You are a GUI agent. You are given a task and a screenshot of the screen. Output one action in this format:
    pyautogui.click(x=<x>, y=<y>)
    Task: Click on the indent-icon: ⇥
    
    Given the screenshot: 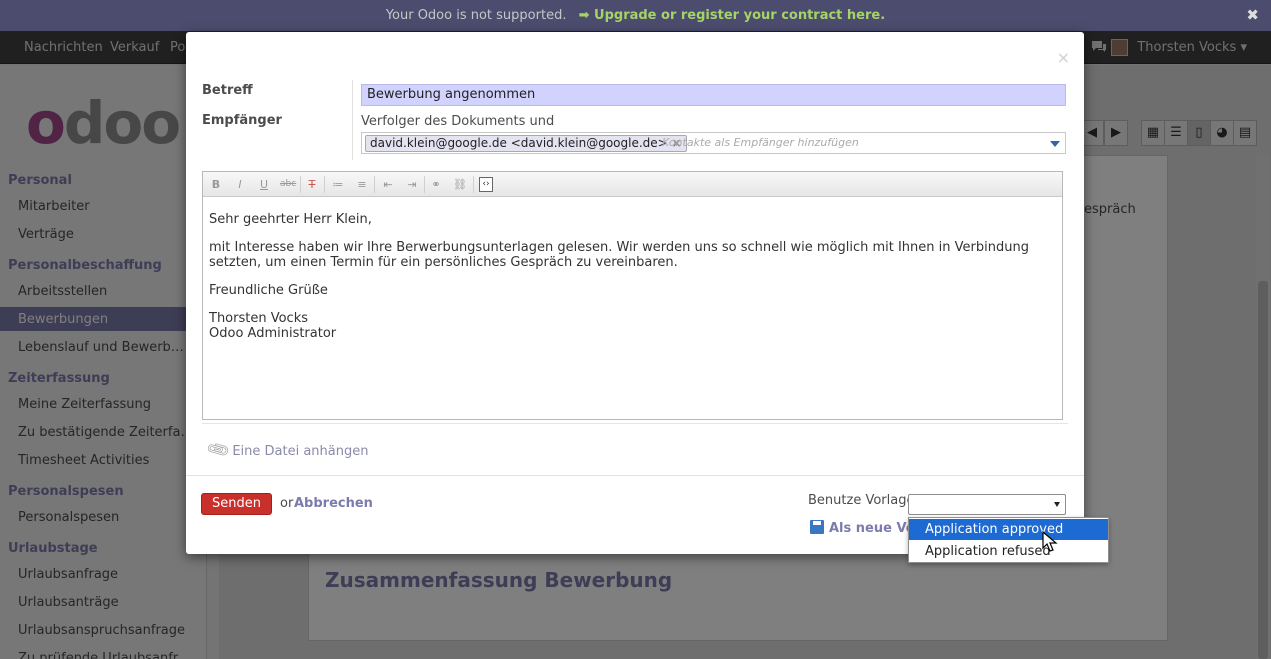 What is the action you would take?
    pyautogui.click(x=412, y=184)
    